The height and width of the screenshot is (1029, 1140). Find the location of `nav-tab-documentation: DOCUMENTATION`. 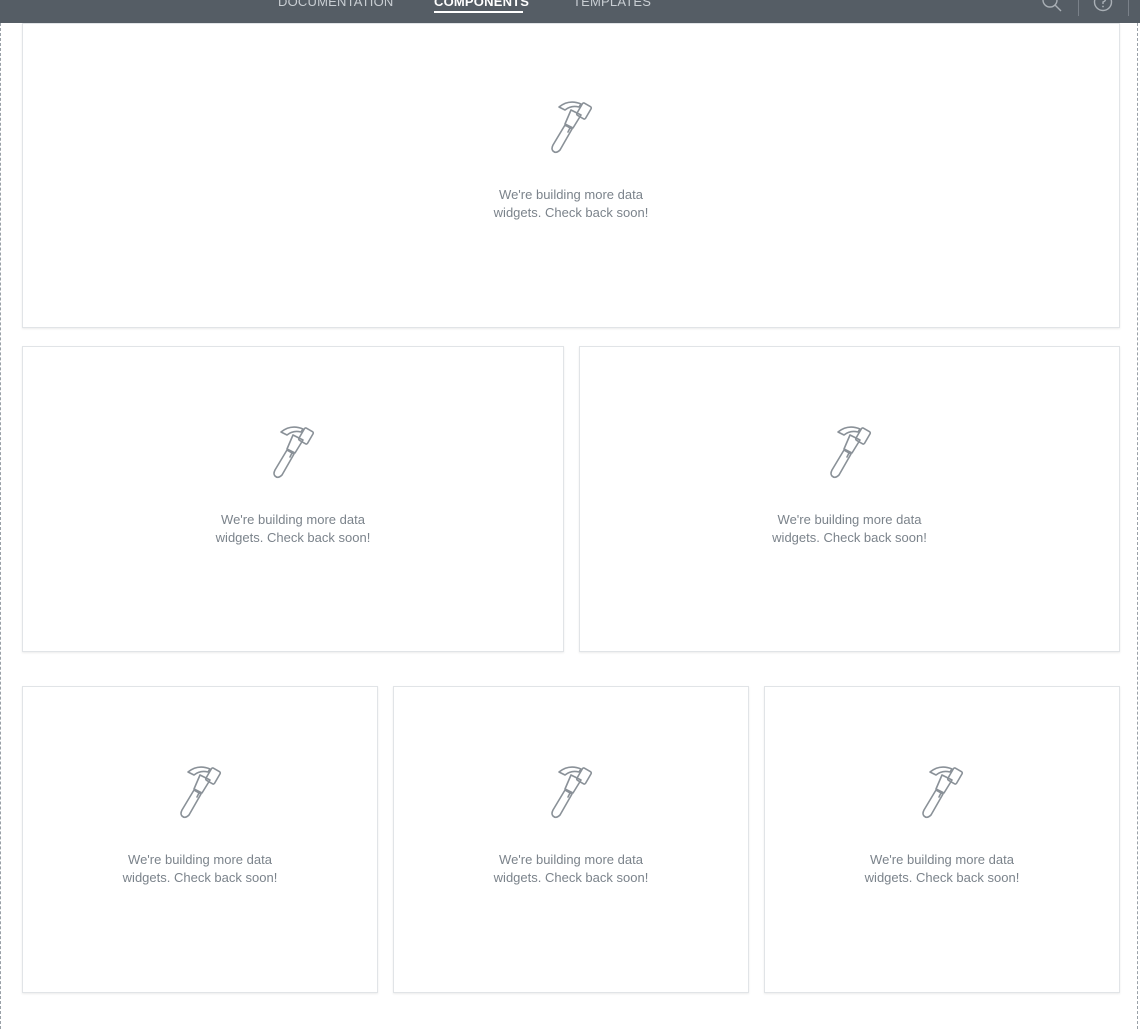

nav-tab-documentation: DOCUMENTATION is located at coordinates (336, 6).